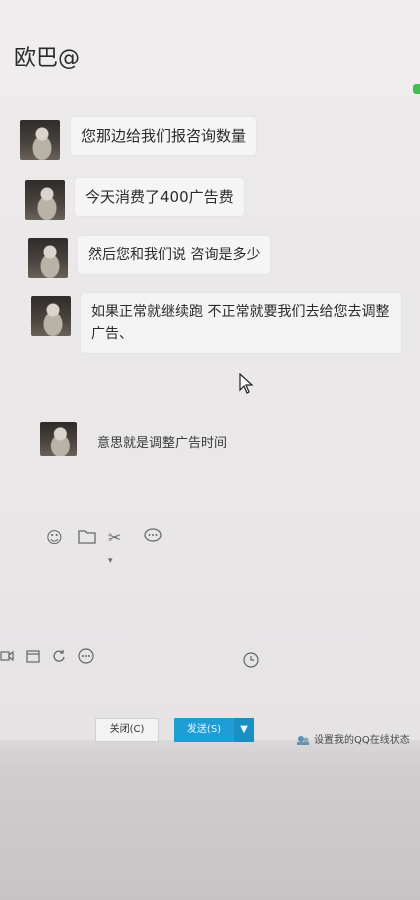 The height and width of the screenshot is (900, 420). I want to click on calendar-icon, so click(33, 658).